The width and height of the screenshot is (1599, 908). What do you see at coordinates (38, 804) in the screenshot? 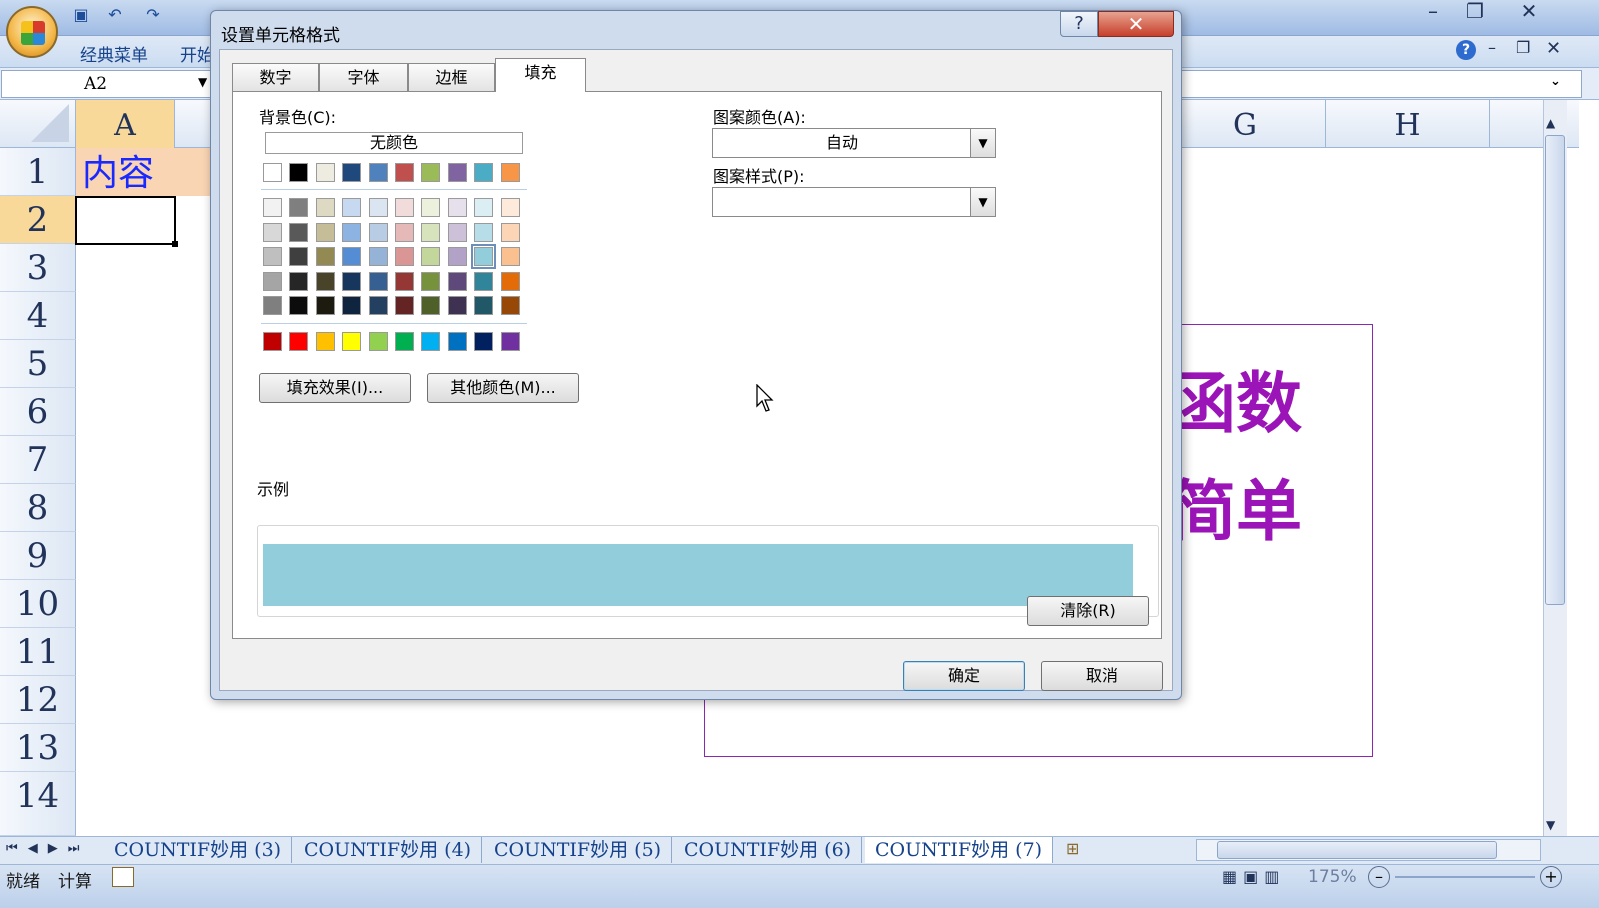
I see `row-header: 14` at bounding box center [38, 804].